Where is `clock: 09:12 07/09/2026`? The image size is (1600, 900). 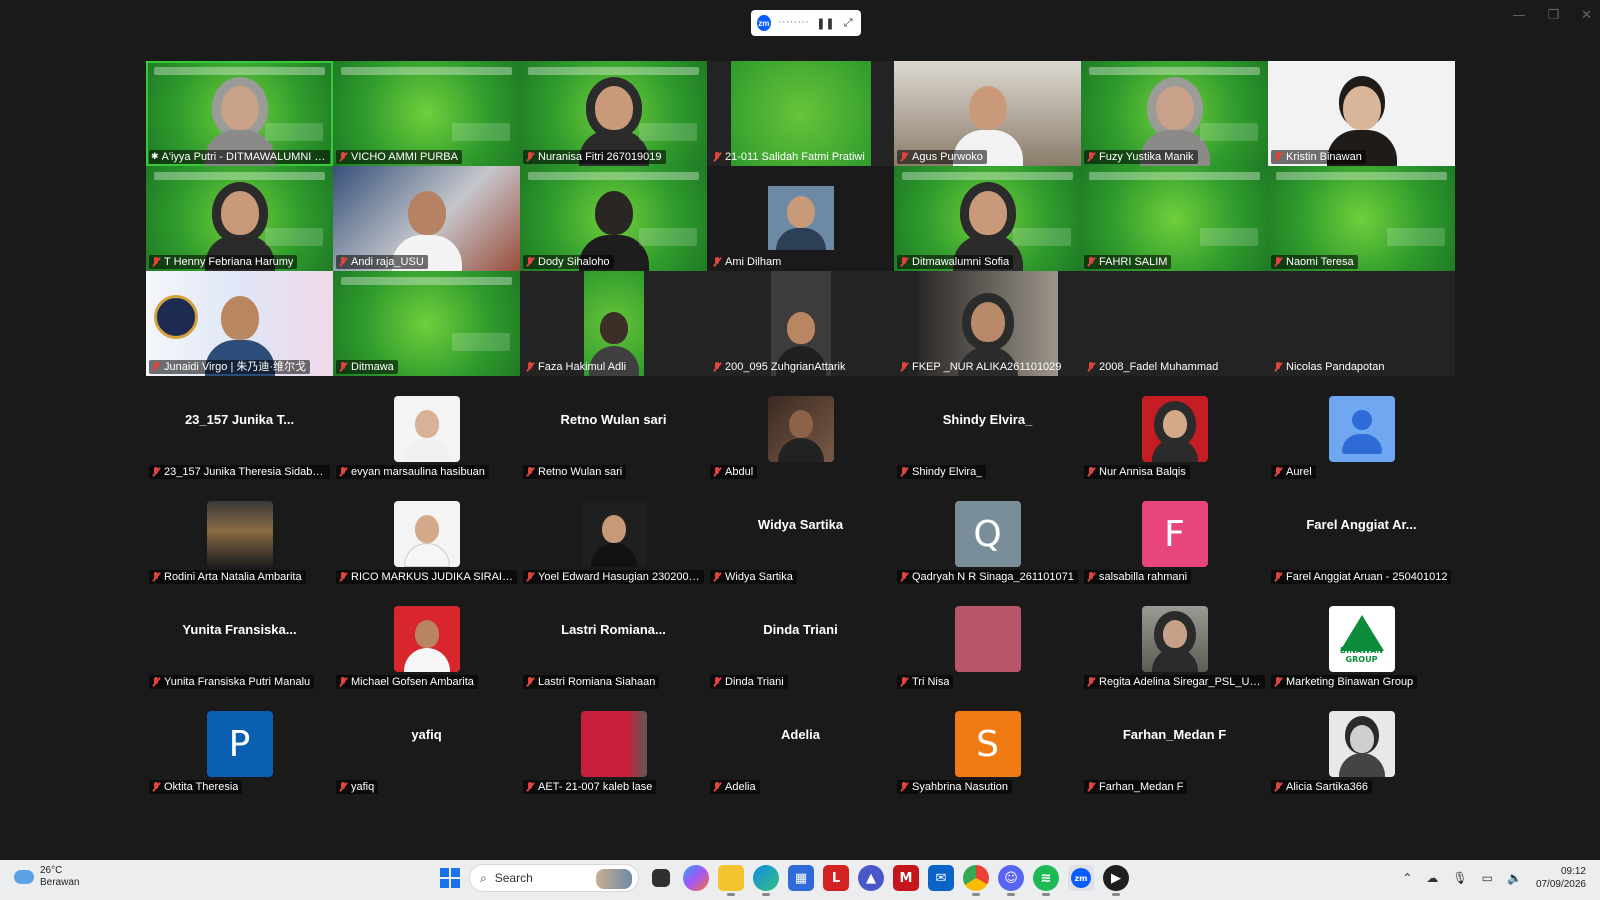
clock: 09:12 07/09/2026 is located at coordinates (1561, 878).